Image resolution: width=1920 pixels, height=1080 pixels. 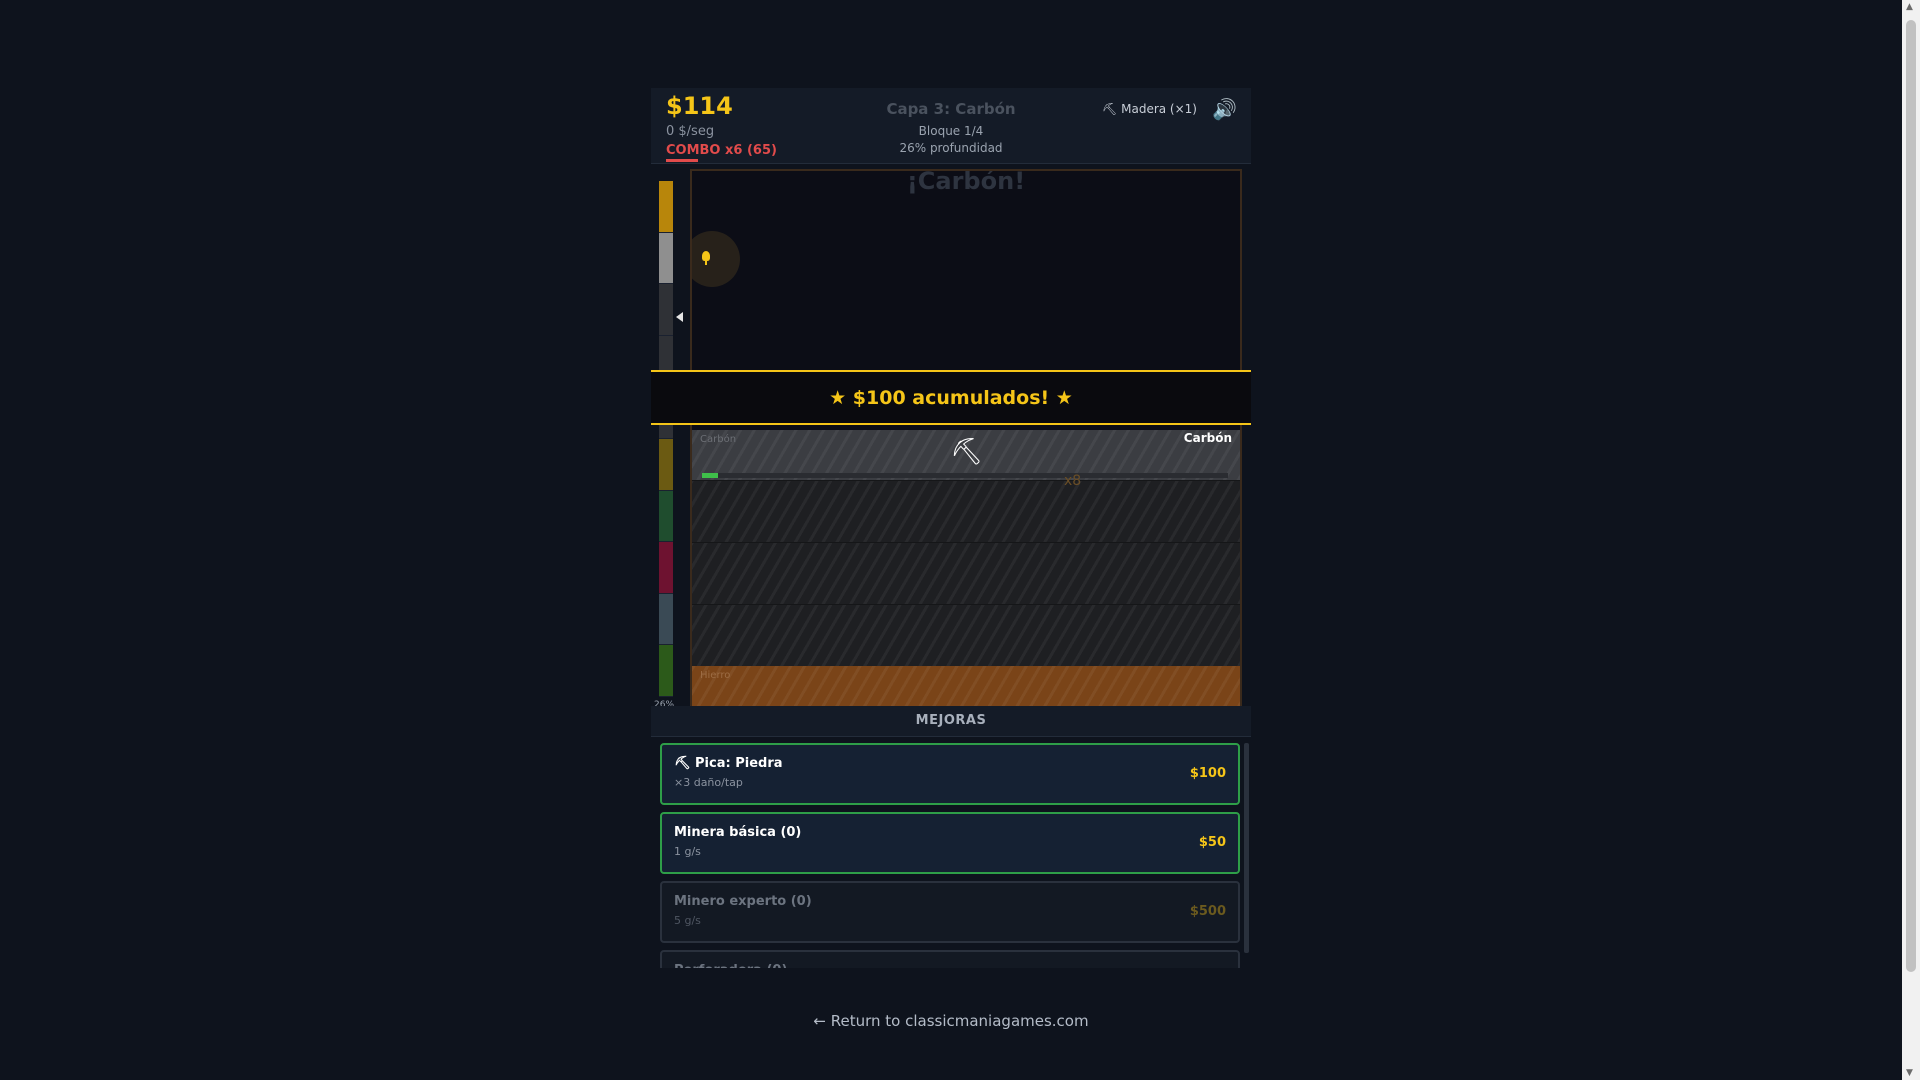 What do you see at coordinates (1909, 1073) in the screenshot?
I see `scroll-down-arrow-icon: ▼` at bounding box center [1909, 1073].